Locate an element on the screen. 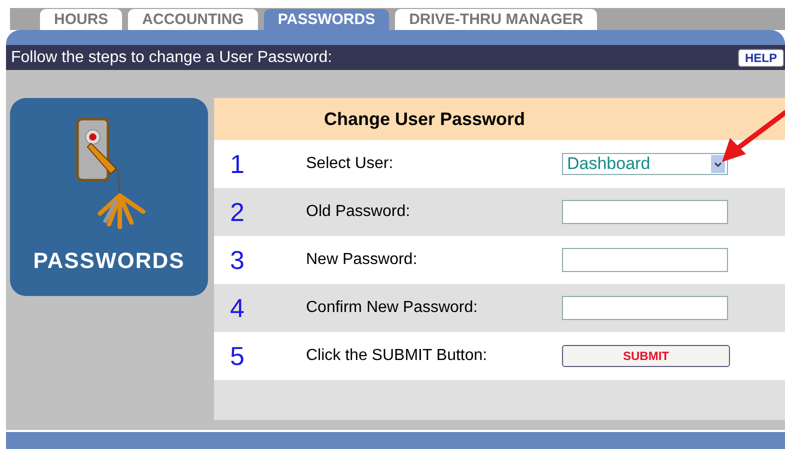 The image size is (785, 449). user-select: Dashboard is located at coordinates (645, 164).